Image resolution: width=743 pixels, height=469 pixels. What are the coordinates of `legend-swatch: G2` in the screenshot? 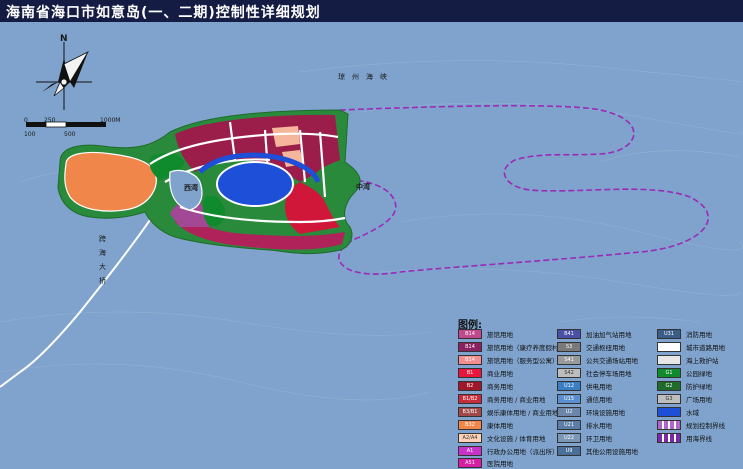 It's located at (669, 386).